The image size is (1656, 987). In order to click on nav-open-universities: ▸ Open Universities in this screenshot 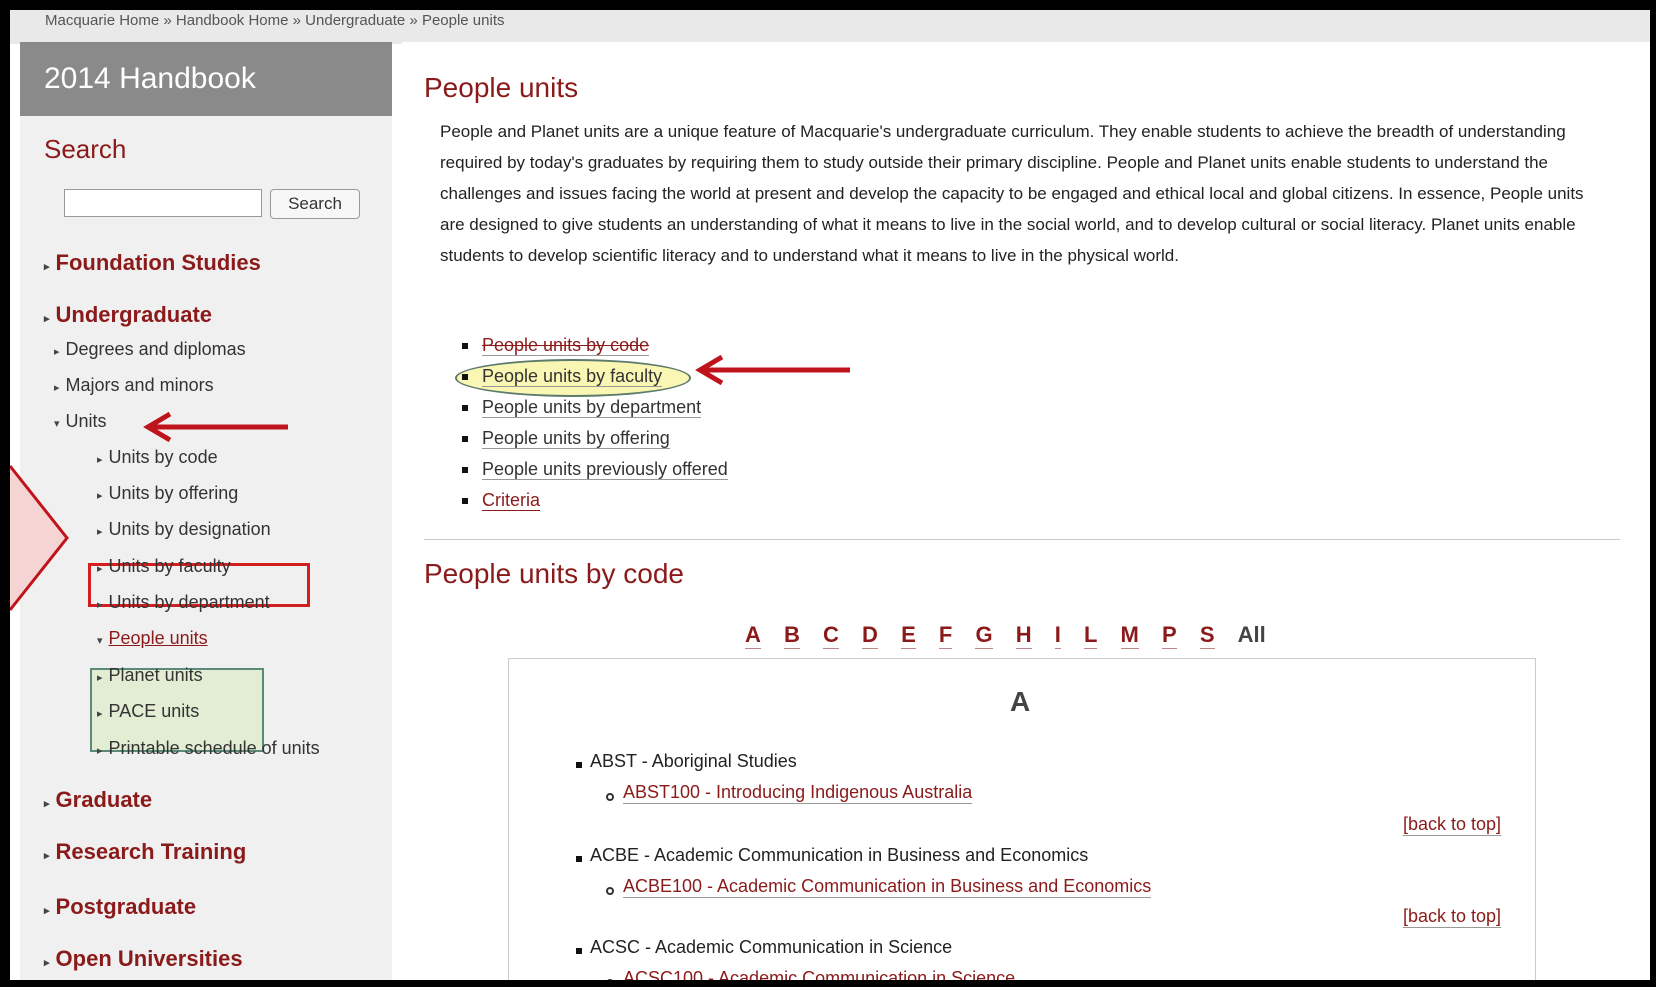, I will do `click(143, 959)`.